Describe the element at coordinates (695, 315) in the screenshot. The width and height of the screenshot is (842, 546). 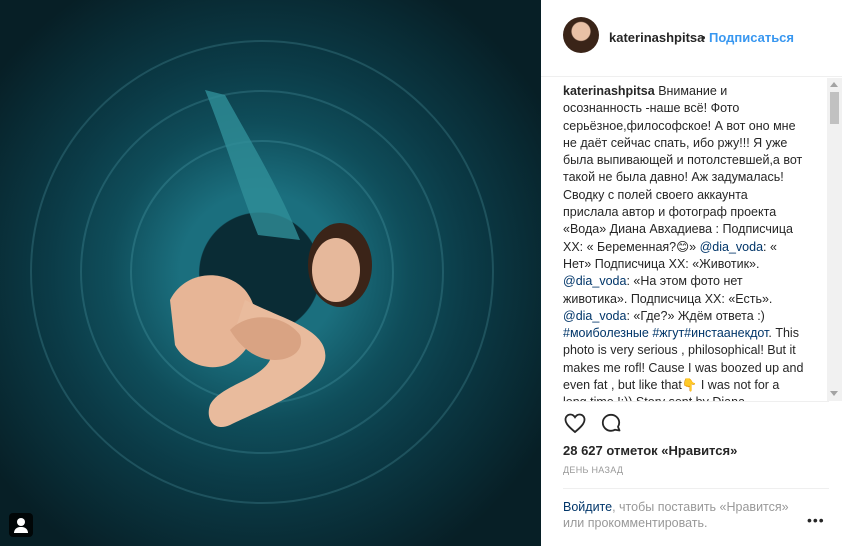
I see `caption-part4: : «Где?» Ждём ответа :)` at that location.